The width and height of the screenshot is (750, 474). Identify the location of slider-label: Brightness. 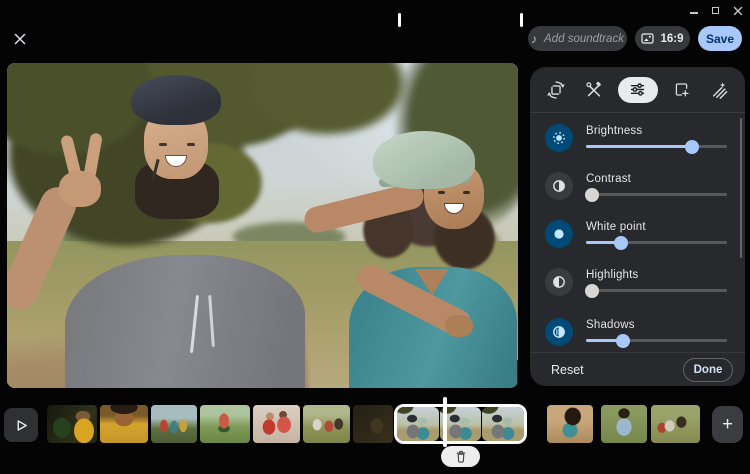
(614, 131).